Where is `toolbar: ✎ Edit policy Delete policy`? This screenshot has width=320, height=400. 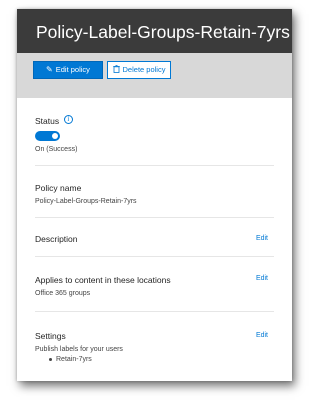 toolbar: ✎ Edit policy Delete policy is located at coordinates (154, 75).